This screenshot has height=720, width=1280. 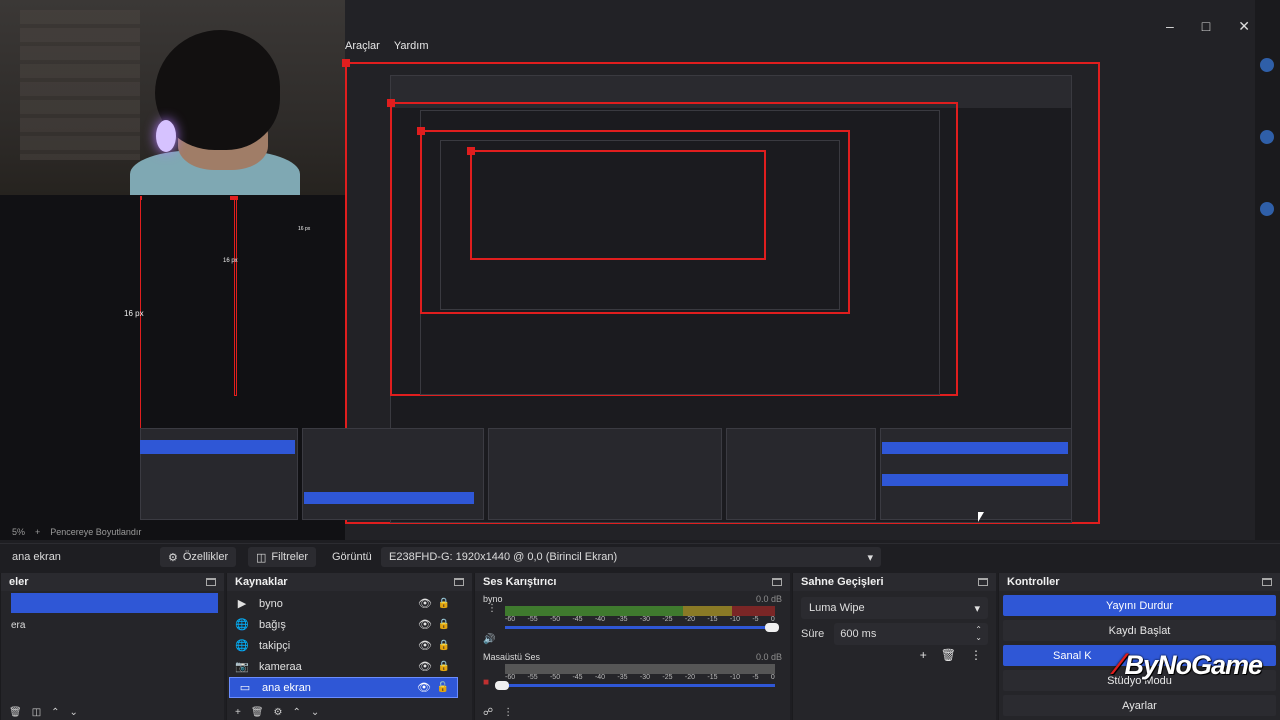 What do you see at coordinates (114, 603) in the screenshot?
I see `scene-item` at bounding box center [114, 603].